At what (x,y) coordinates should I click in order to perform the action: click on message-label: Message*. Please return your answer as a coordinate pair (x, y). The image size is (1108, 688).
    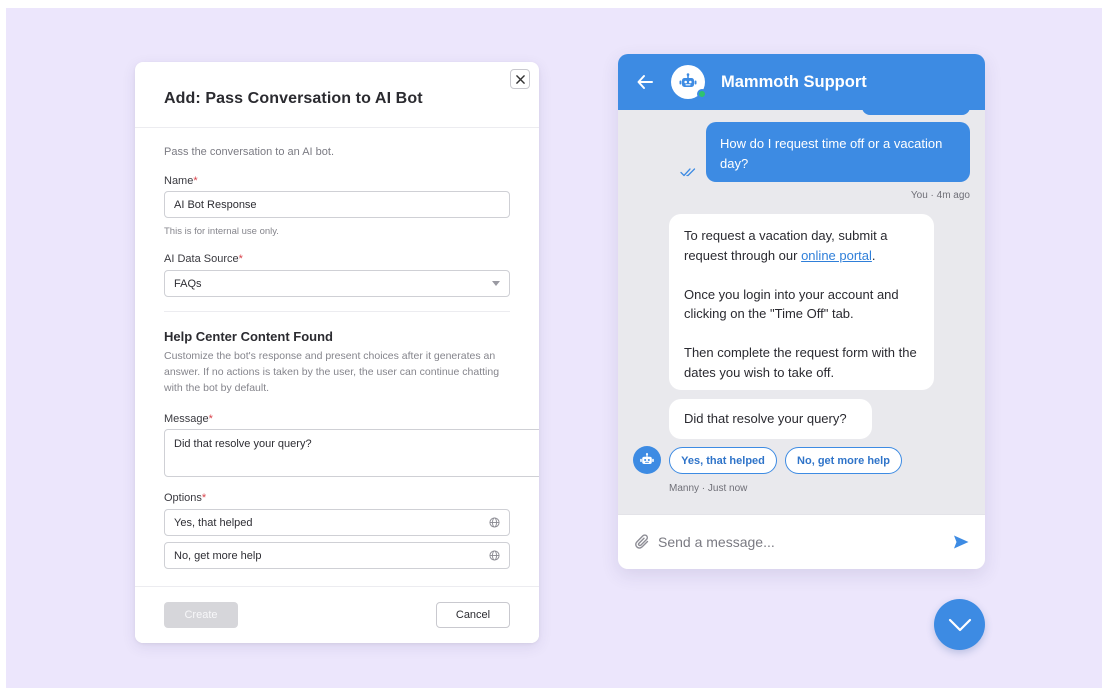
    Looking at the image, I should click on (337, 419).